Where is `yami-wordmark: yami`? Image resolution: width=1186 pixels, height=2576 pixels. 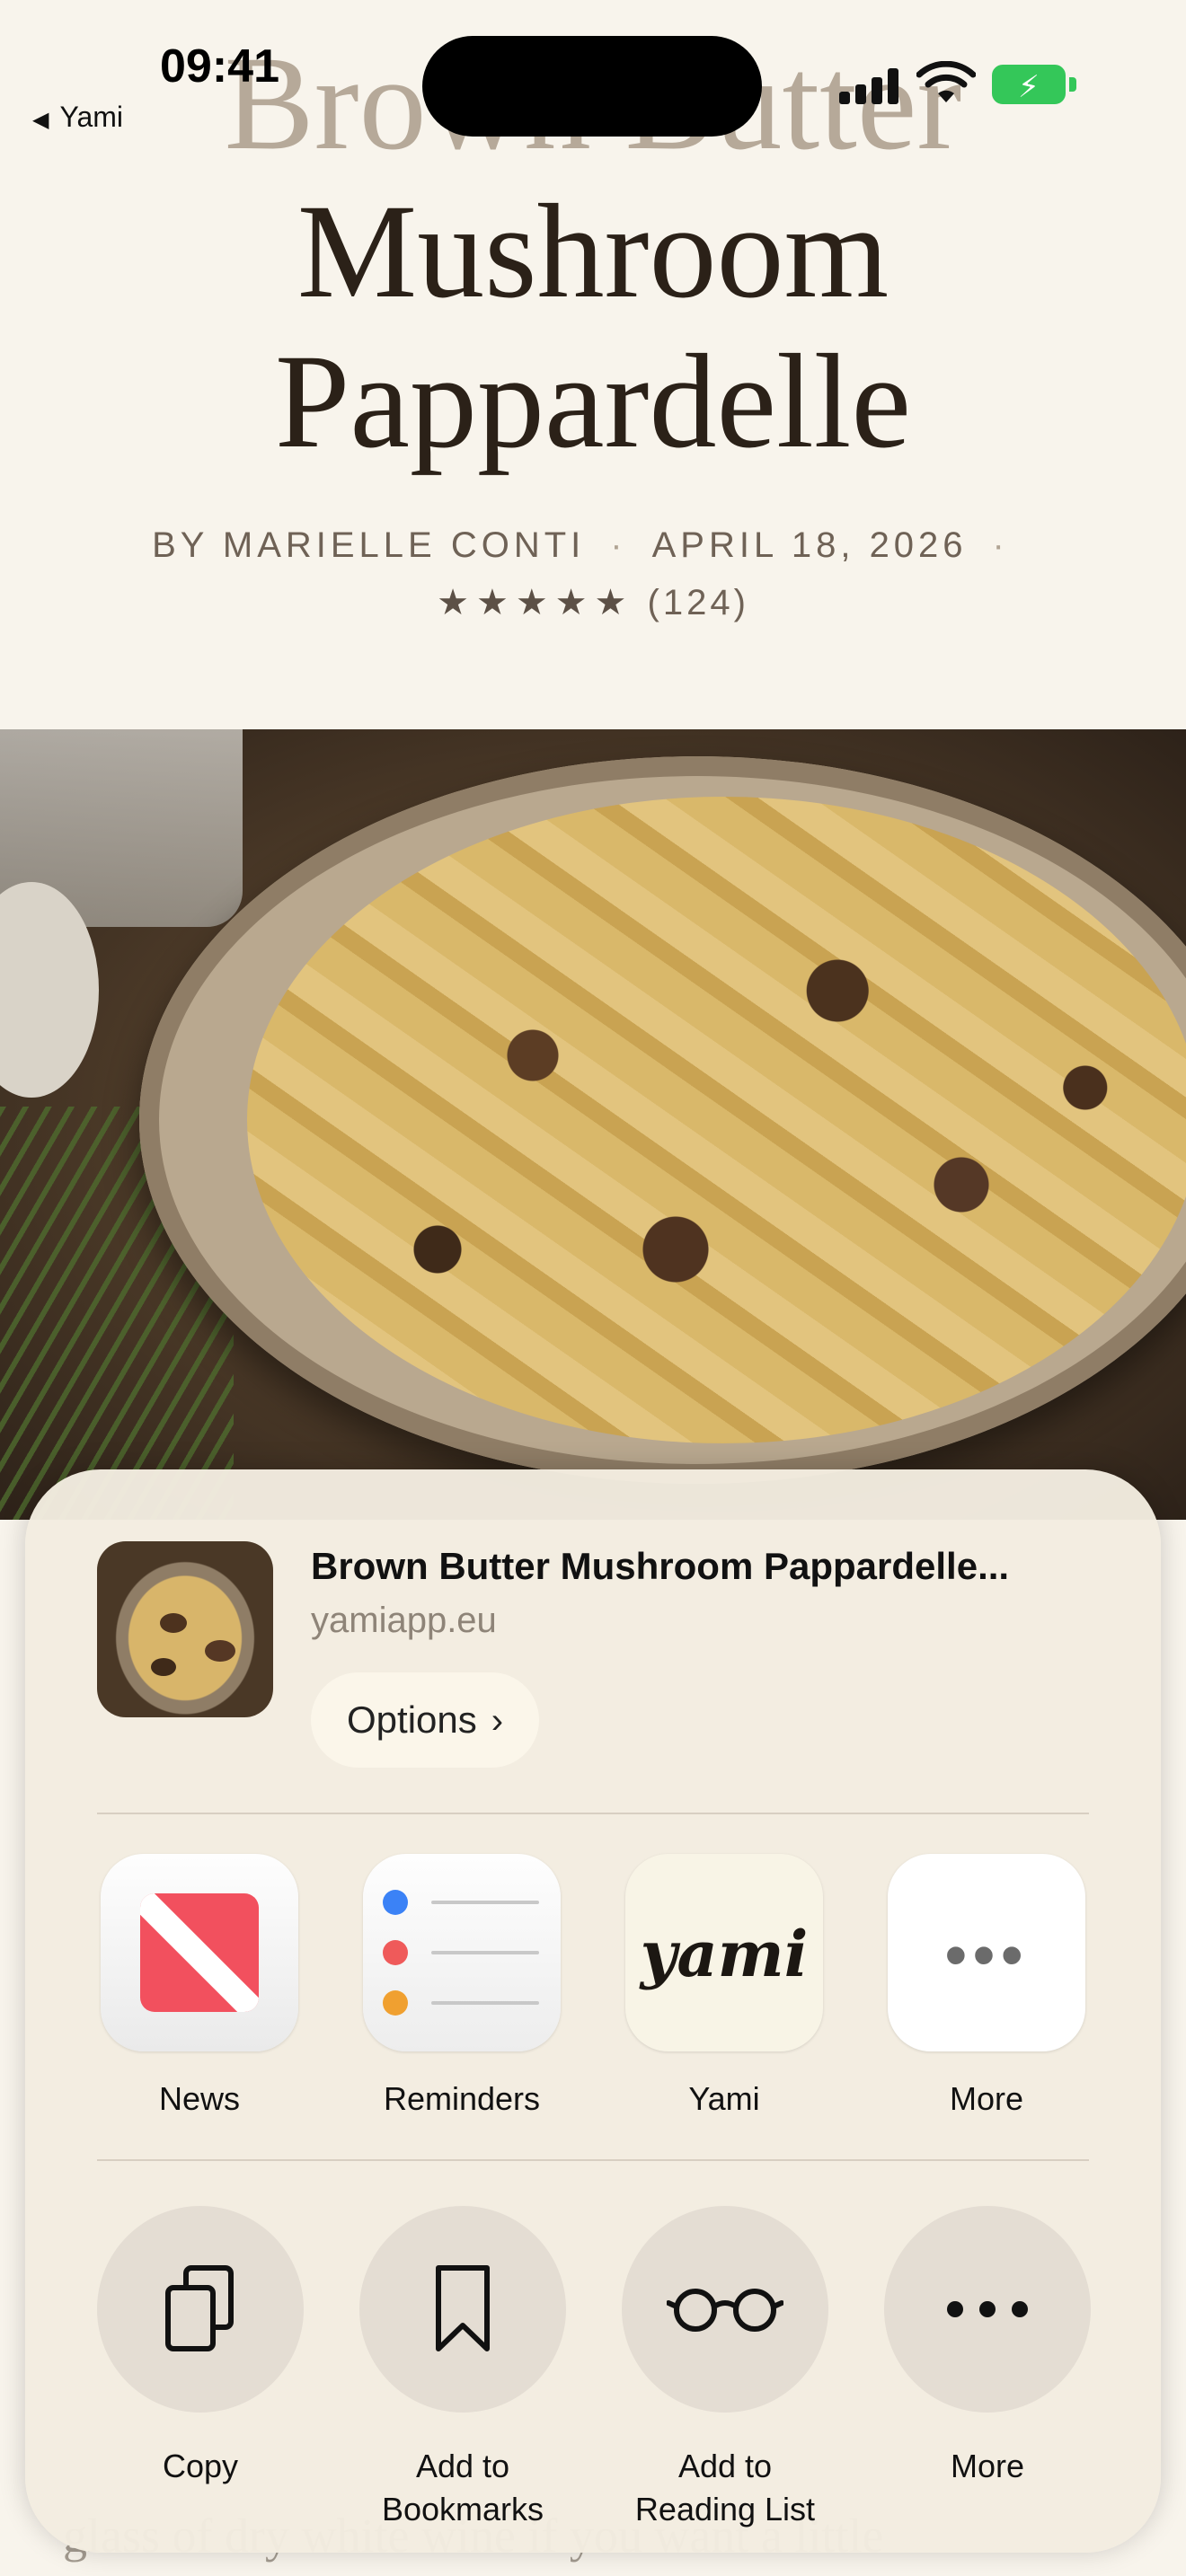 yami-wordmark: yami is located at coordinates (724, 1954).